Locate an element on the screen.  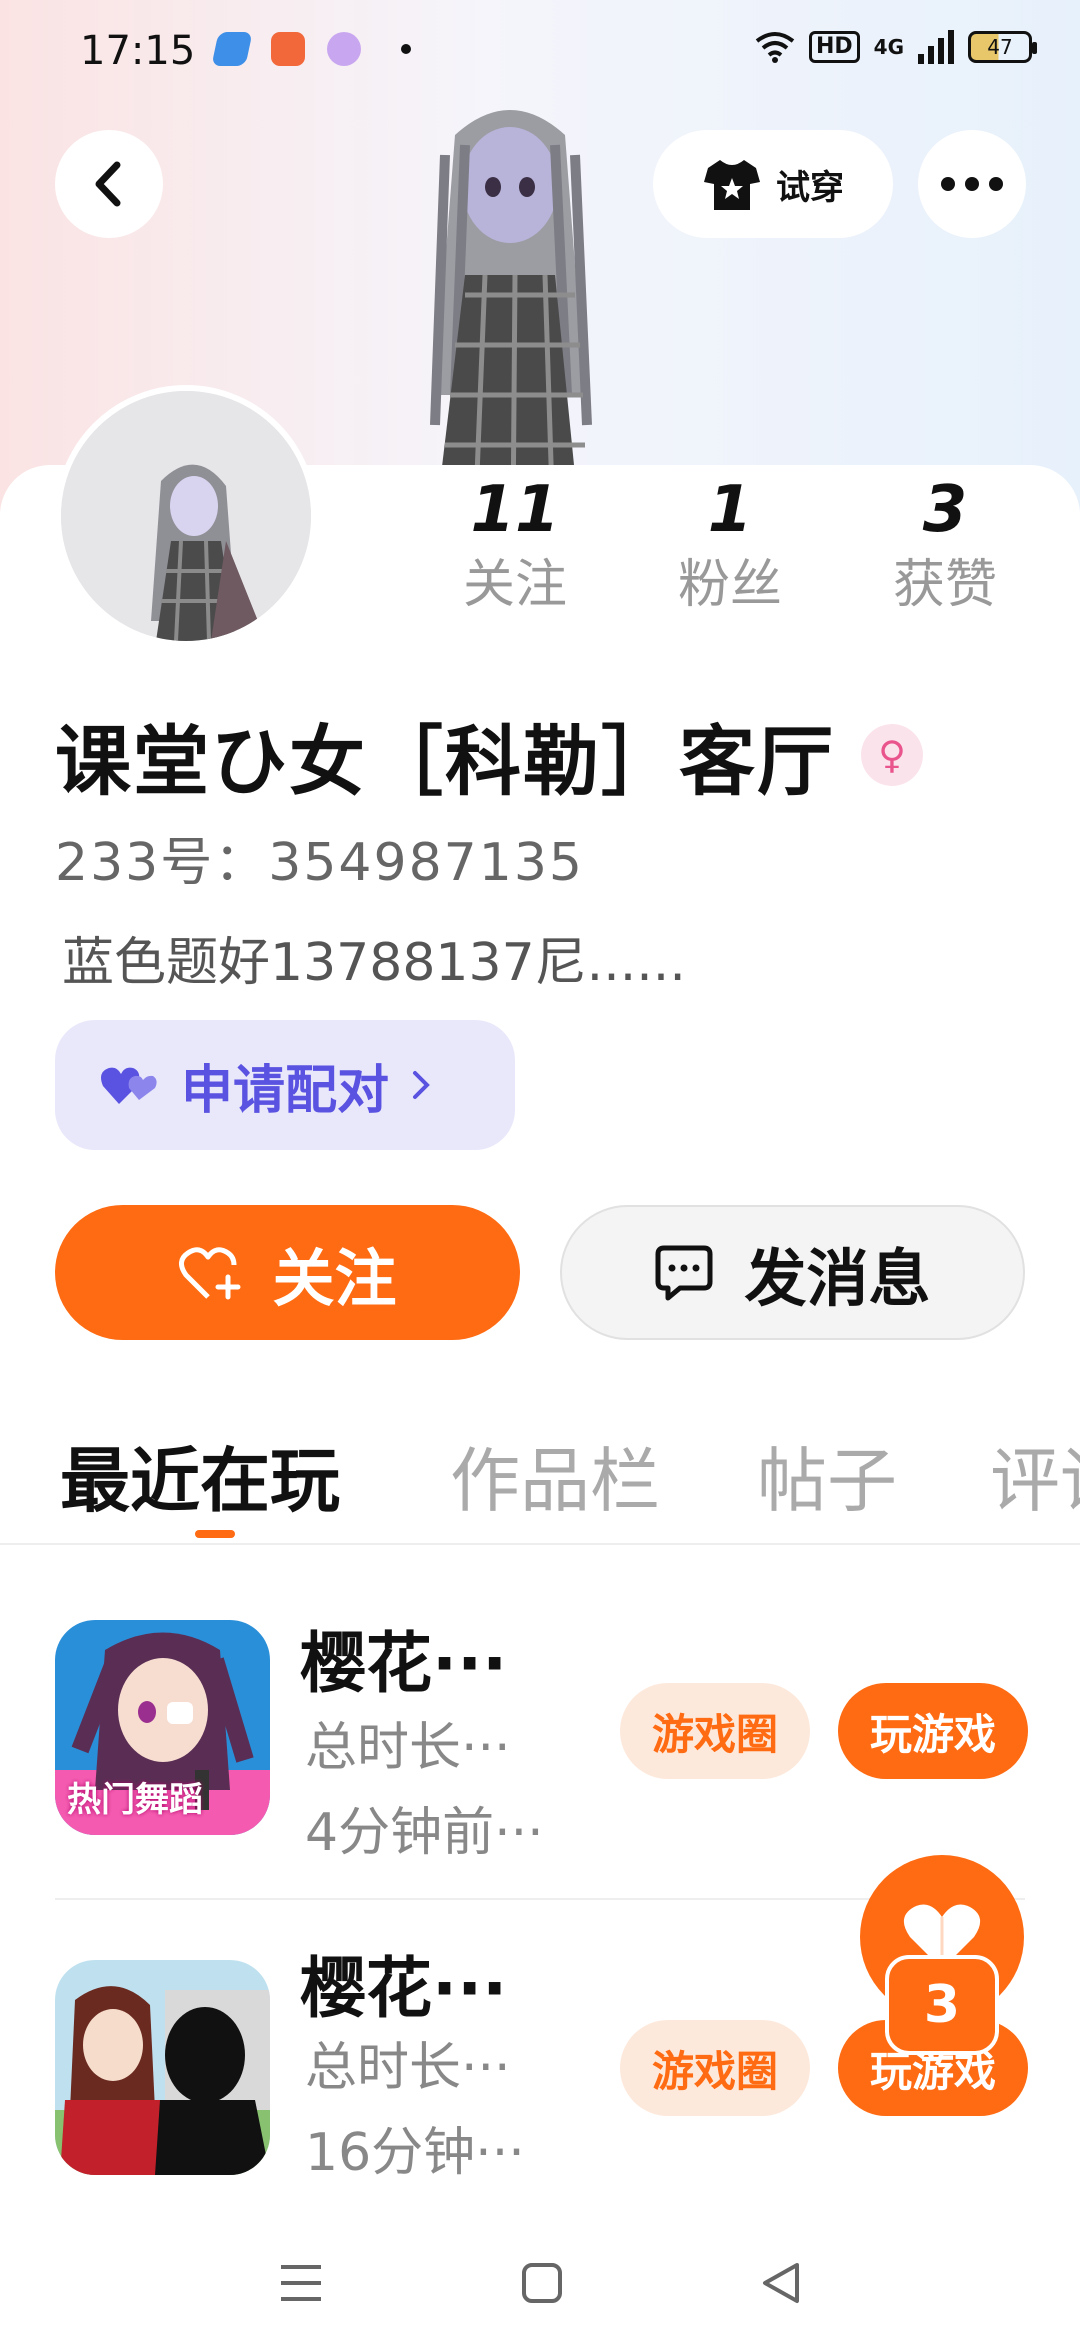
avatar is located at coordinates (186, 516).